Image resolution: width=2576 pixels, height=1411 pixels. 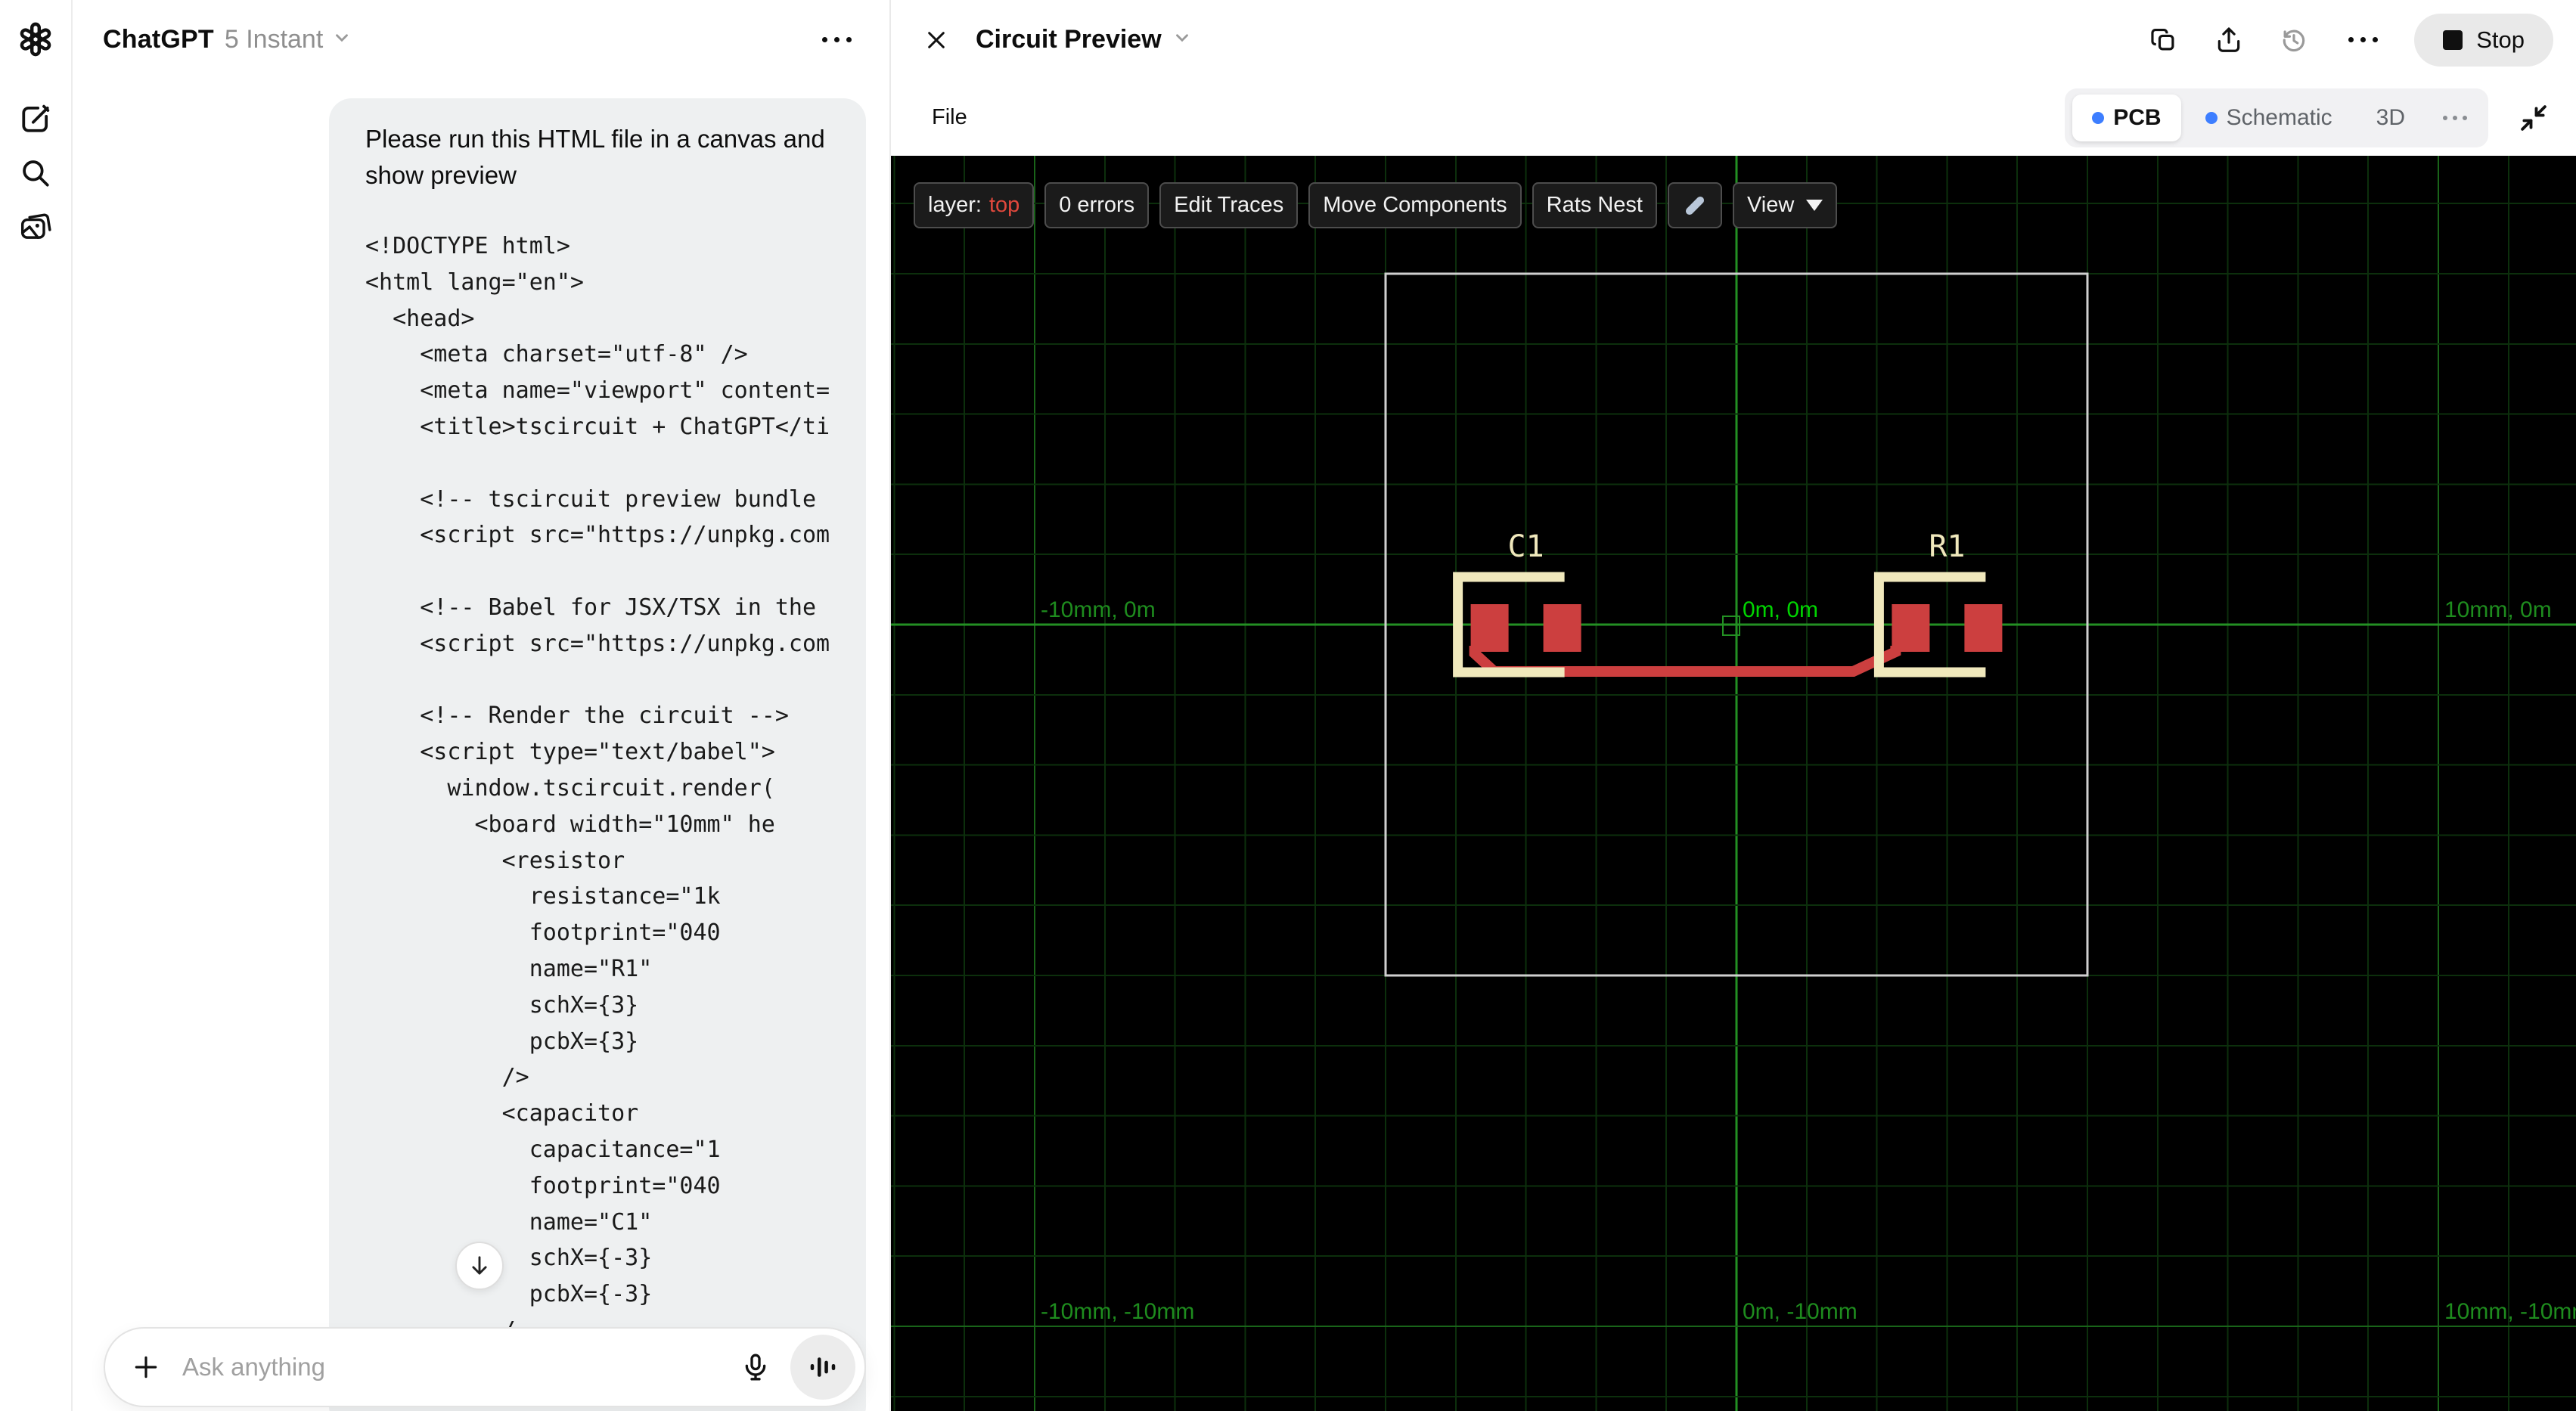 I want to click on grid-coord-label: 10mm, -10mm, so click(x=2510, y=1311).